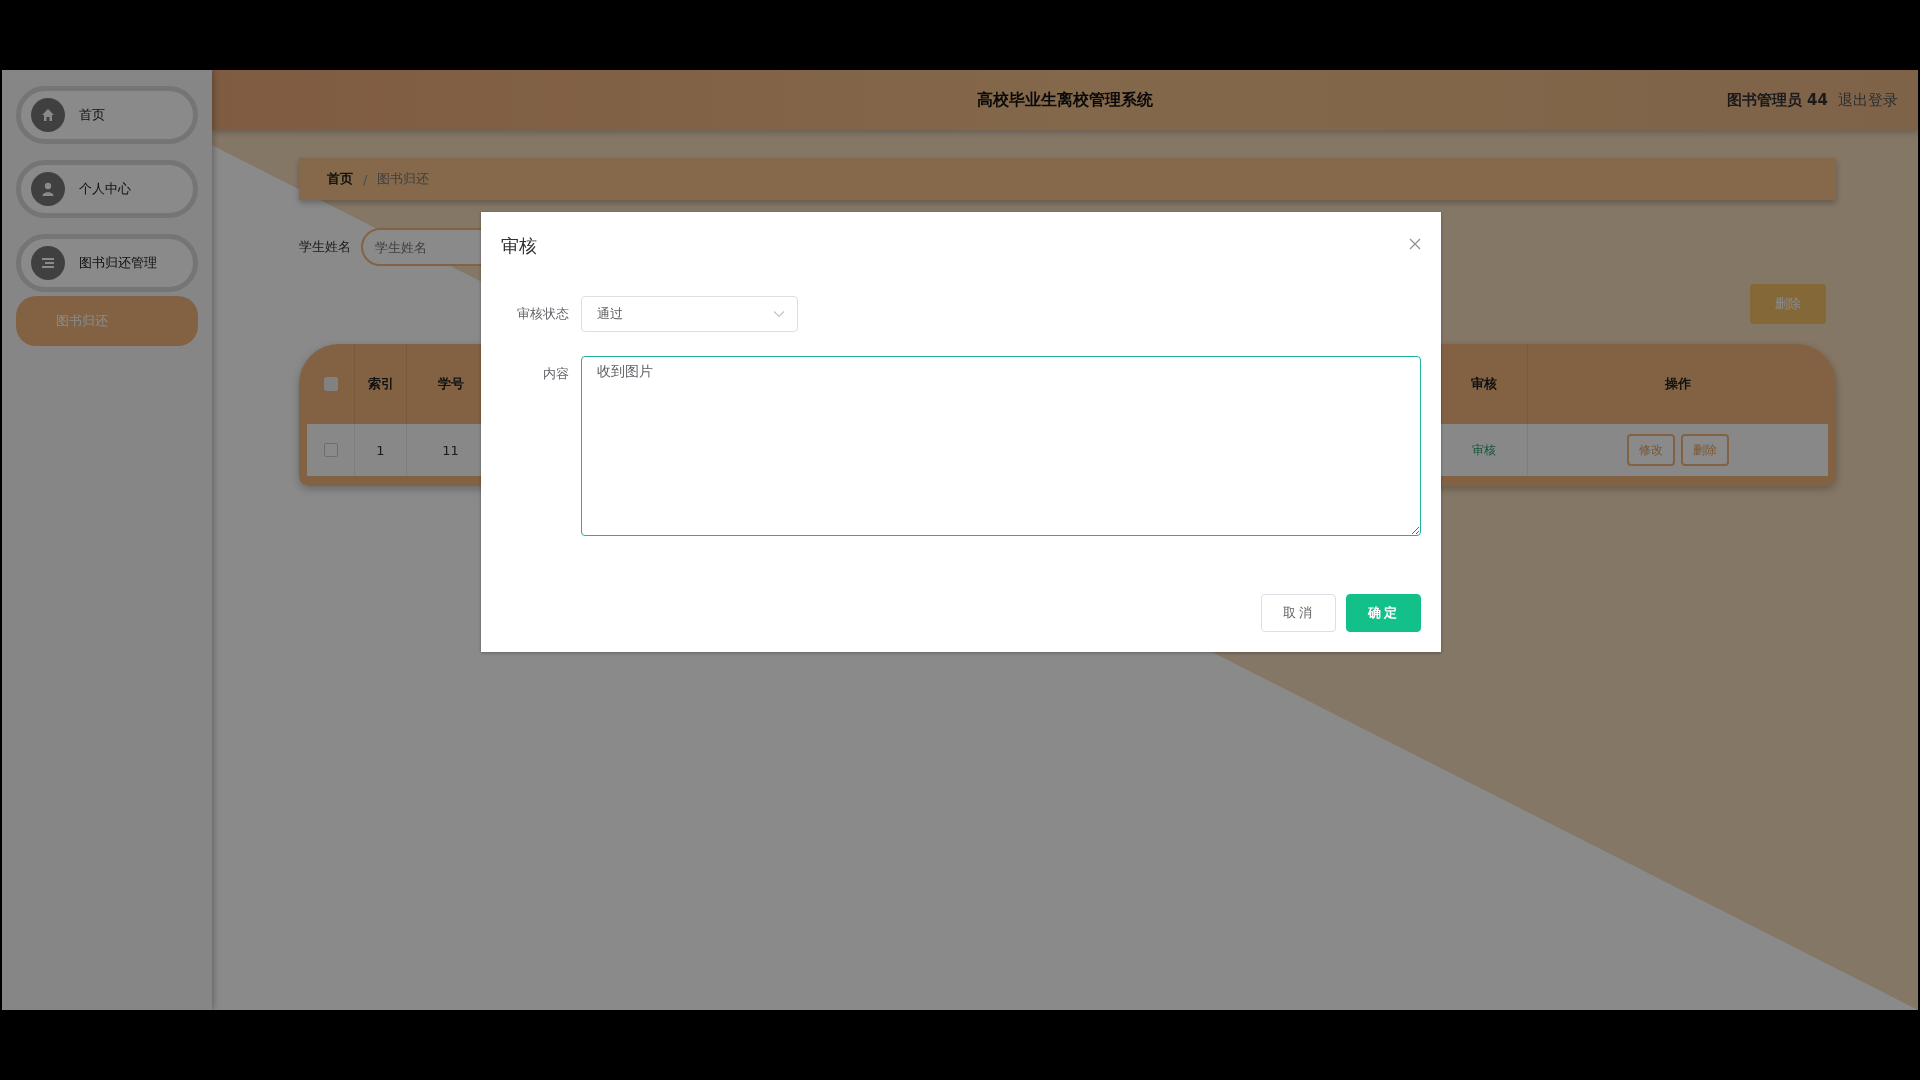 The image size is (1920, 1080). Describe the element at coordinates (1777, 100) in the screenshot. I see `user-name: 图书管理员 44` at that location.